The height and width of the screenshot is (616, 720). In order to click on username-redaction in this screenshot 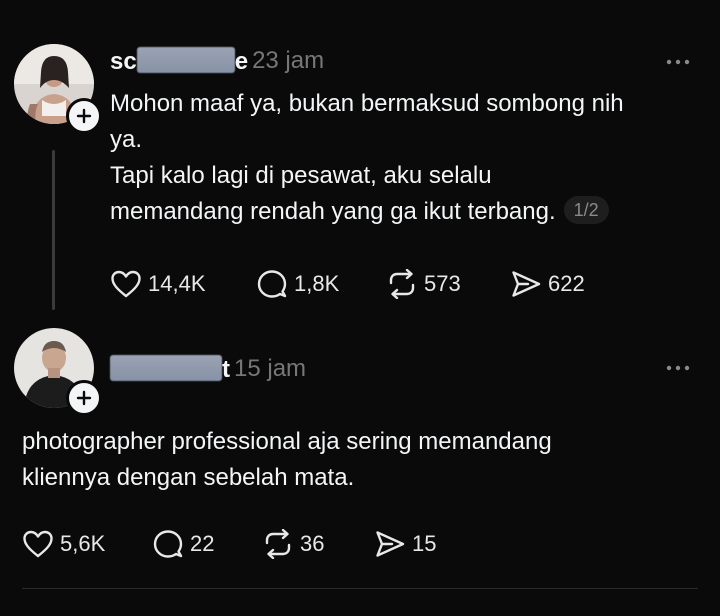, I will do `click(166, 367)`.